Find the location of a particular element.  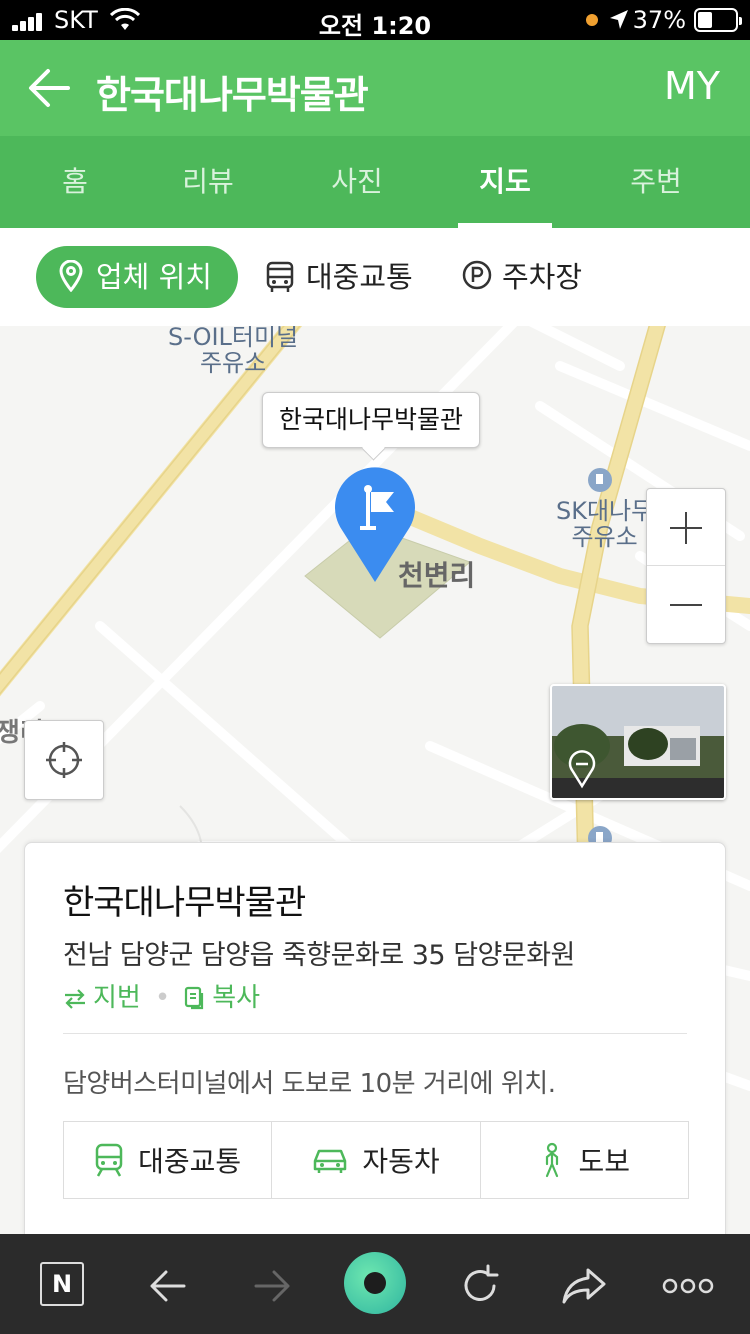

walk-route-label: 도보 is located at coordinates (604, 1161).